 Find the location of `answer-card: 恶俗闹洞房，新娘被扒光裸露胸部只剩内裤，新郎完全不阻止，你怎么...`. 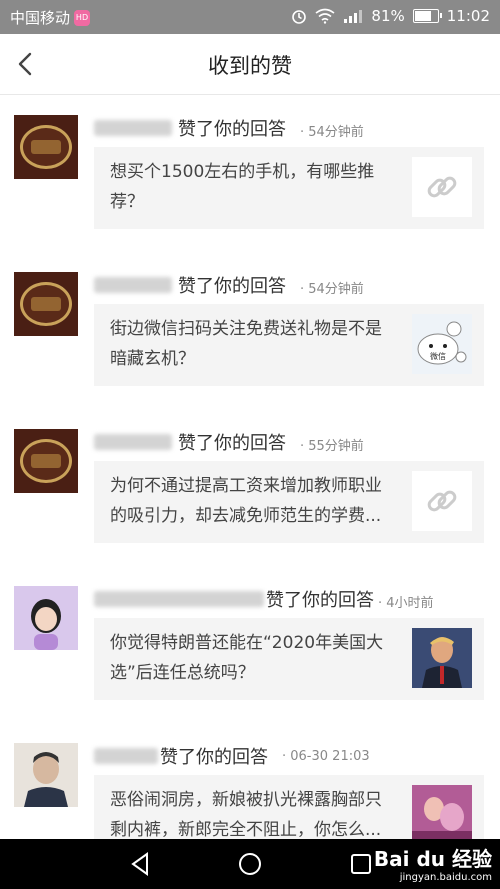

answer-card: 恶俗闹洞房，新娘被扒光裸露胸部只剩内裤，新郎完全不阻止，你怎么... is located at coordinates (289, 807).